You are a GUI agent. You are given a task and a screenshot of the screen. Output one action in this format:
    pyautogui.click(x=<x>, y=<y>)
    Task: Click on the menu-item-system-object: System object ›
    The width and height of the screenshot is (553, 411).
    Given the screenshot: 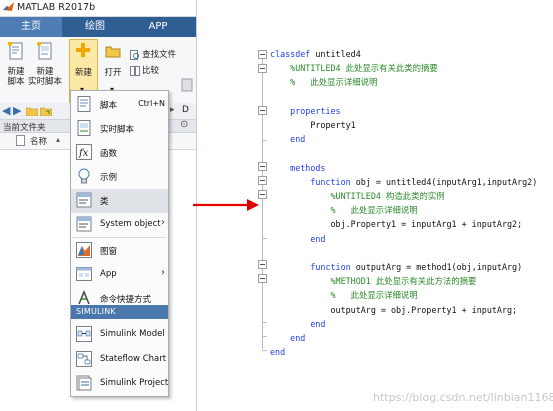 What is the action you would take?
    pyautogui.click(x=119, y=225)
    